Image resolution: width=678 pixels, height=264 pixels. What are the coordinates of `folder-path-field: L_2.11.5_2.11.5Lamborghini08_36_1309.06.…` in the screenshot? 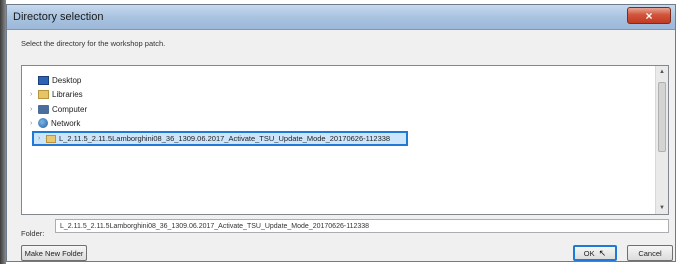 It's located at (362, 226).